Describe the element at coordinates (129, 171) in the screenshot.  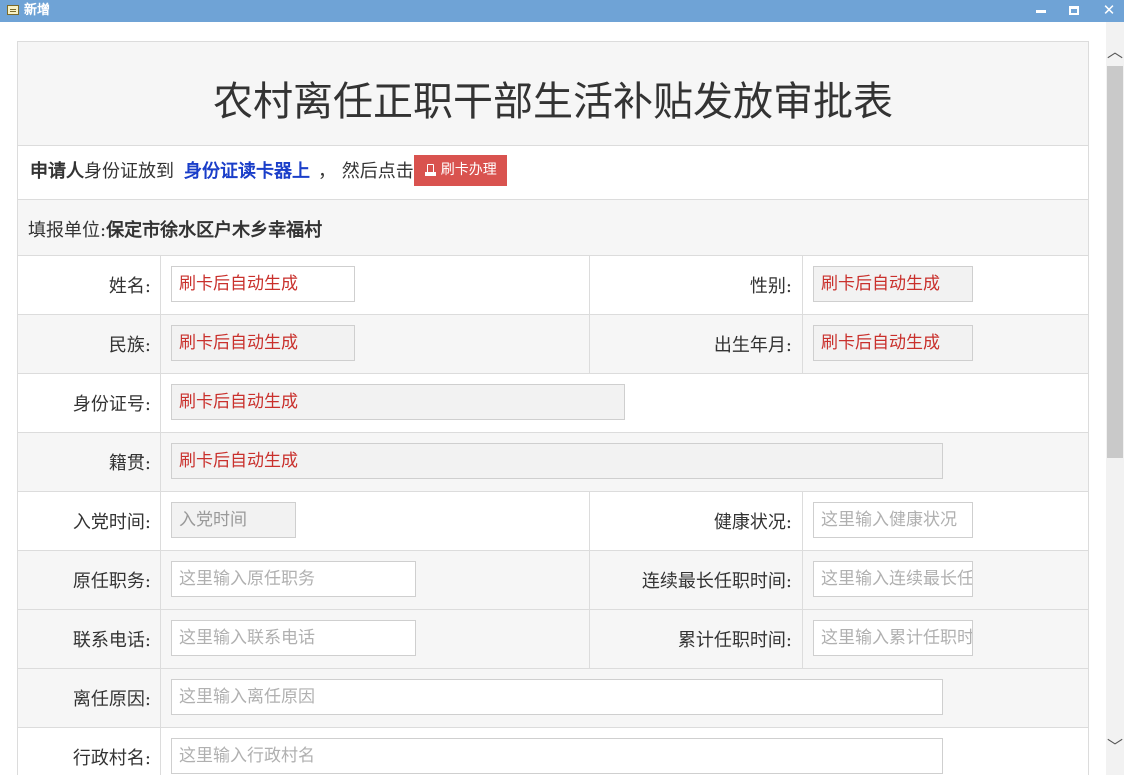
I see `notice-text-1: 身份证放到` at that location.